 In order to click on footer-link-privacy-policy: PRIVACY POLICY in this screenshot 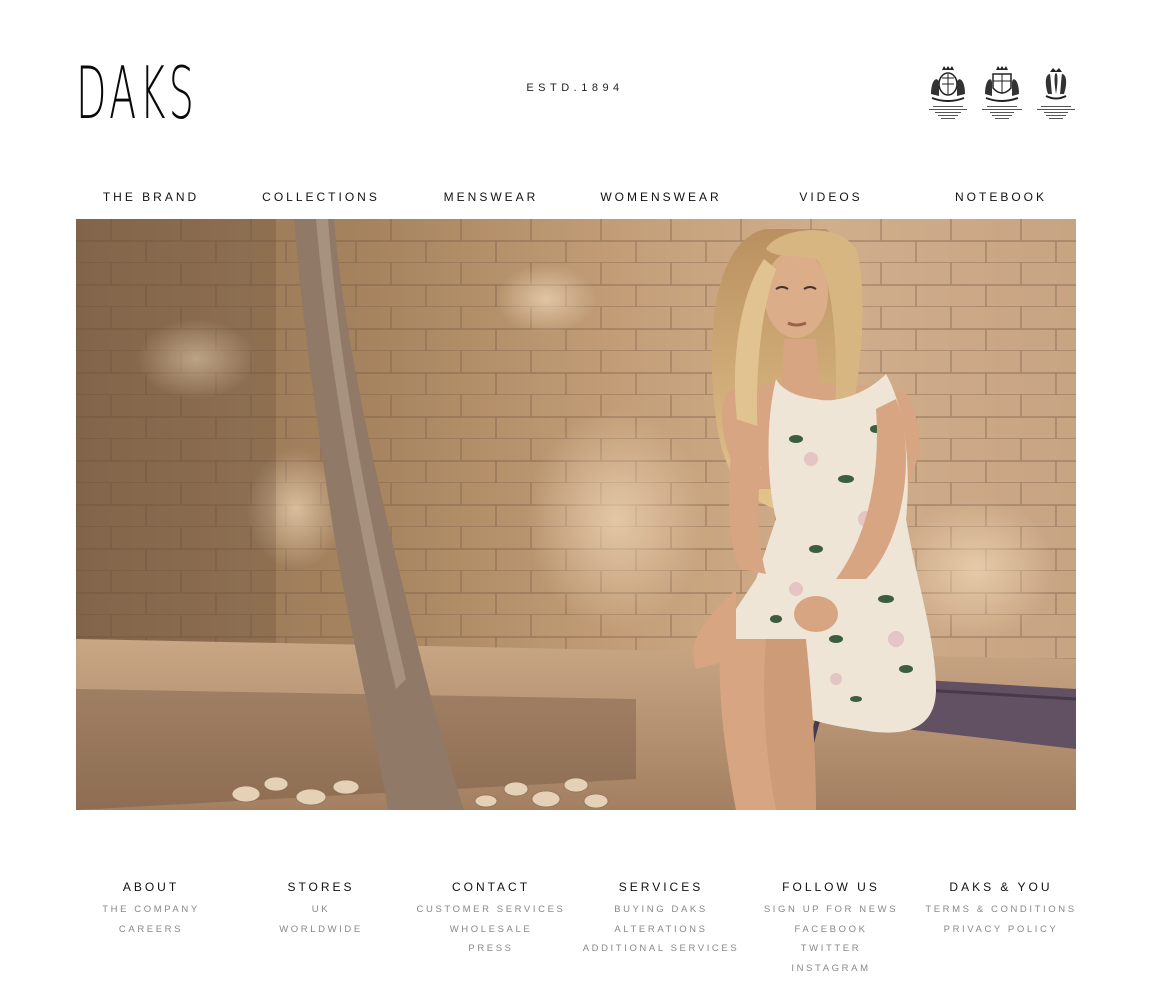, I will do `click(1001, 934)`.